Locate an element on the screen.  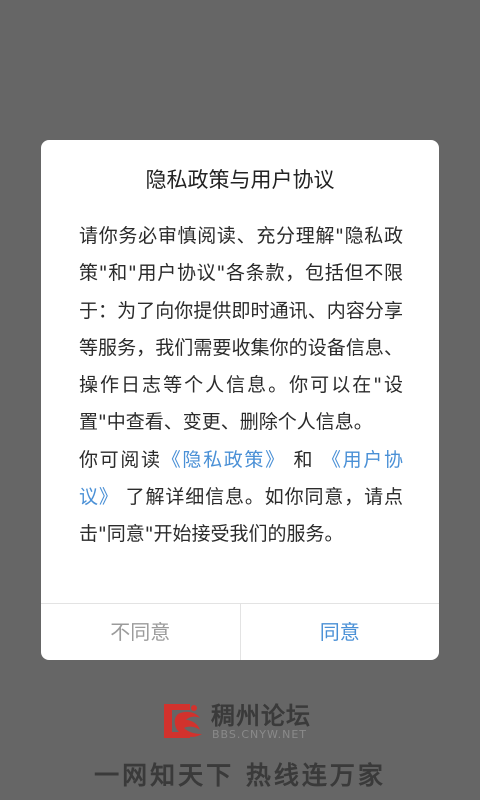
dialog-button-row: 不同意 同意 is located at coordinates (240, 631).